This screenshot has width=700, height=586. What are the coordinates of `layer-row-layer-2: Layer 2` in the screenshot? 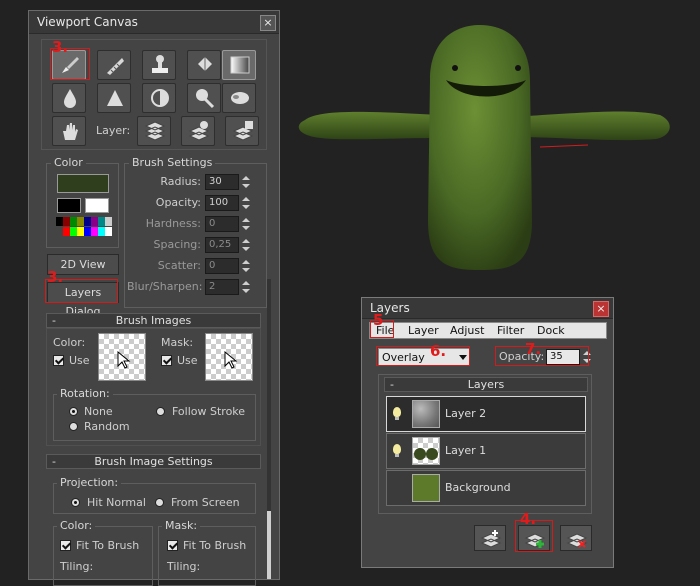 It's located at (486, 414).